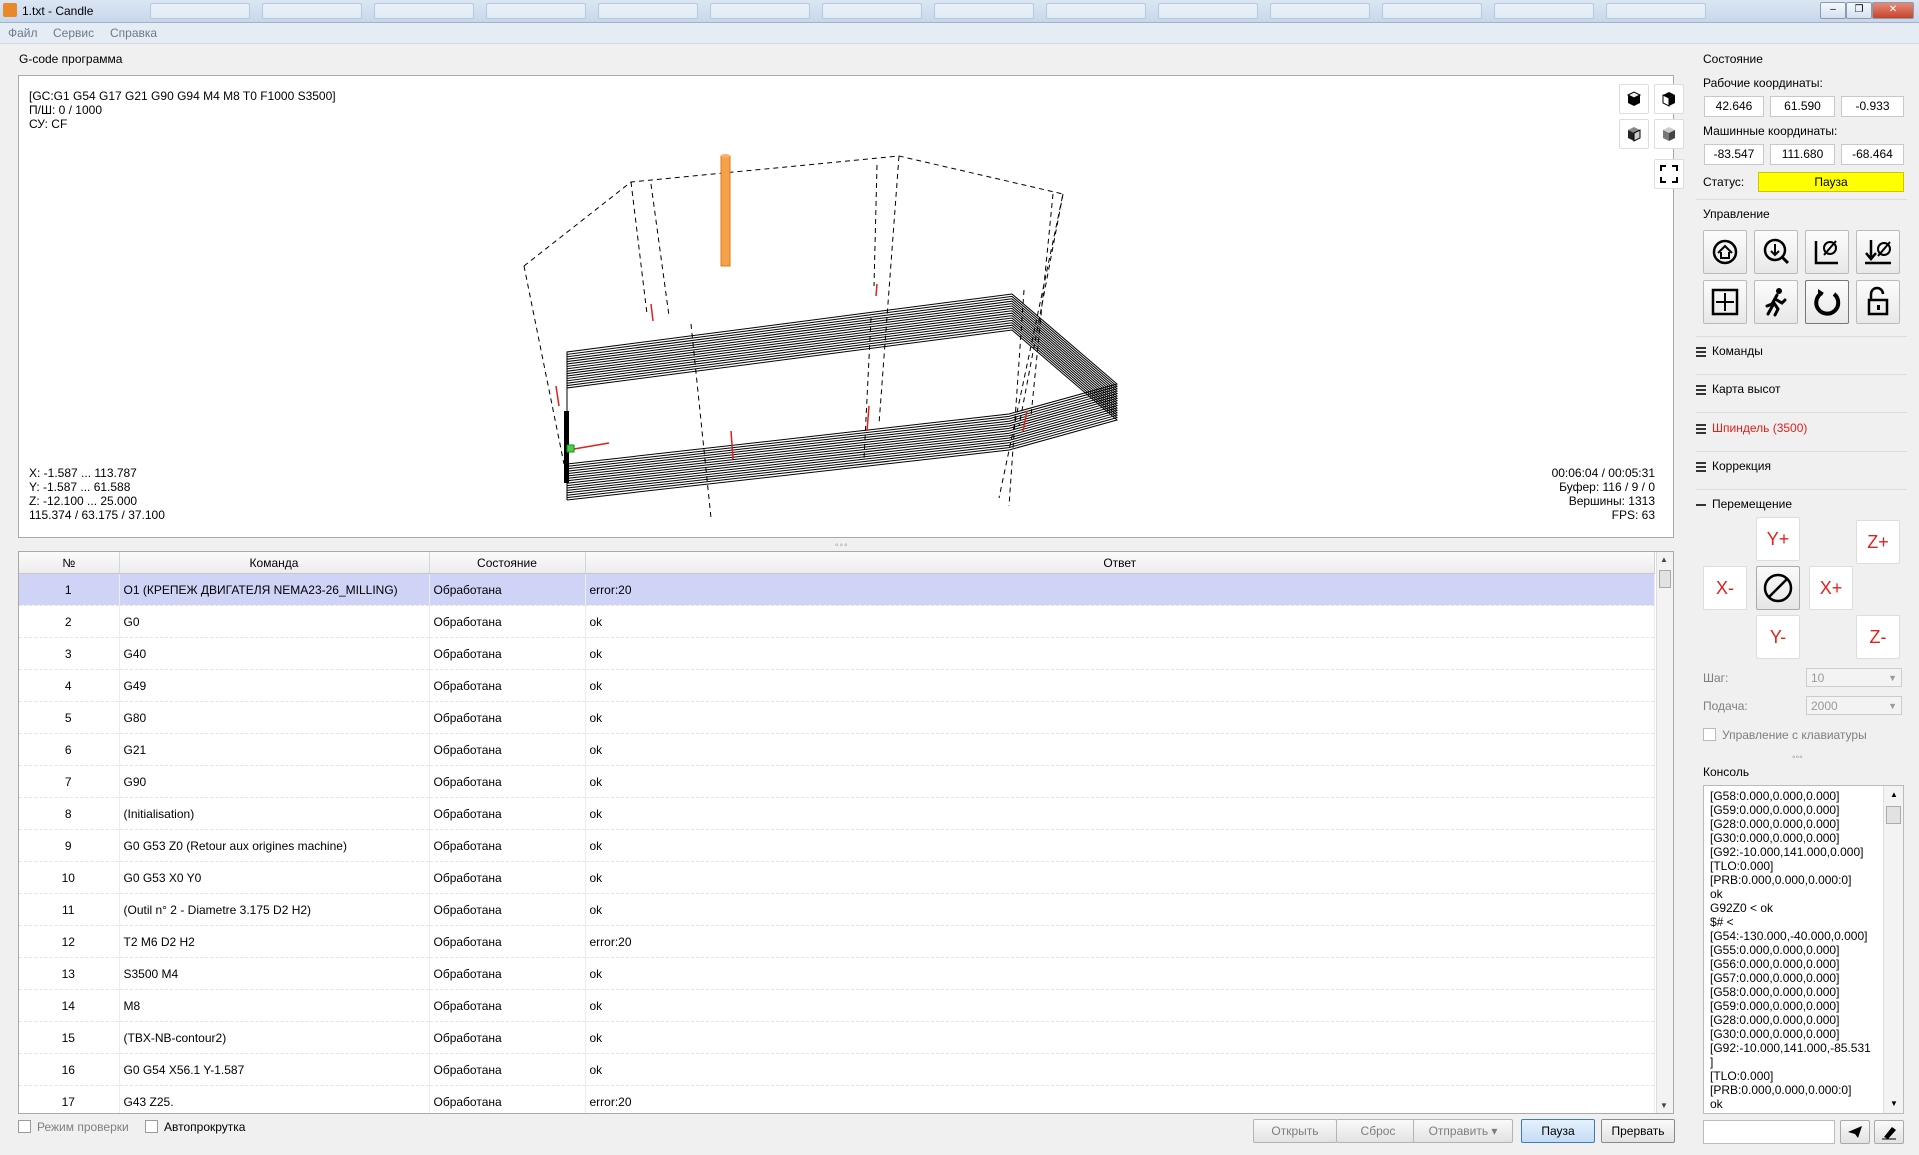  Describe the element at coordinates (1763, 83) in the screenshot. I see `work-coords-label: Рабочие координаты:` at that location.